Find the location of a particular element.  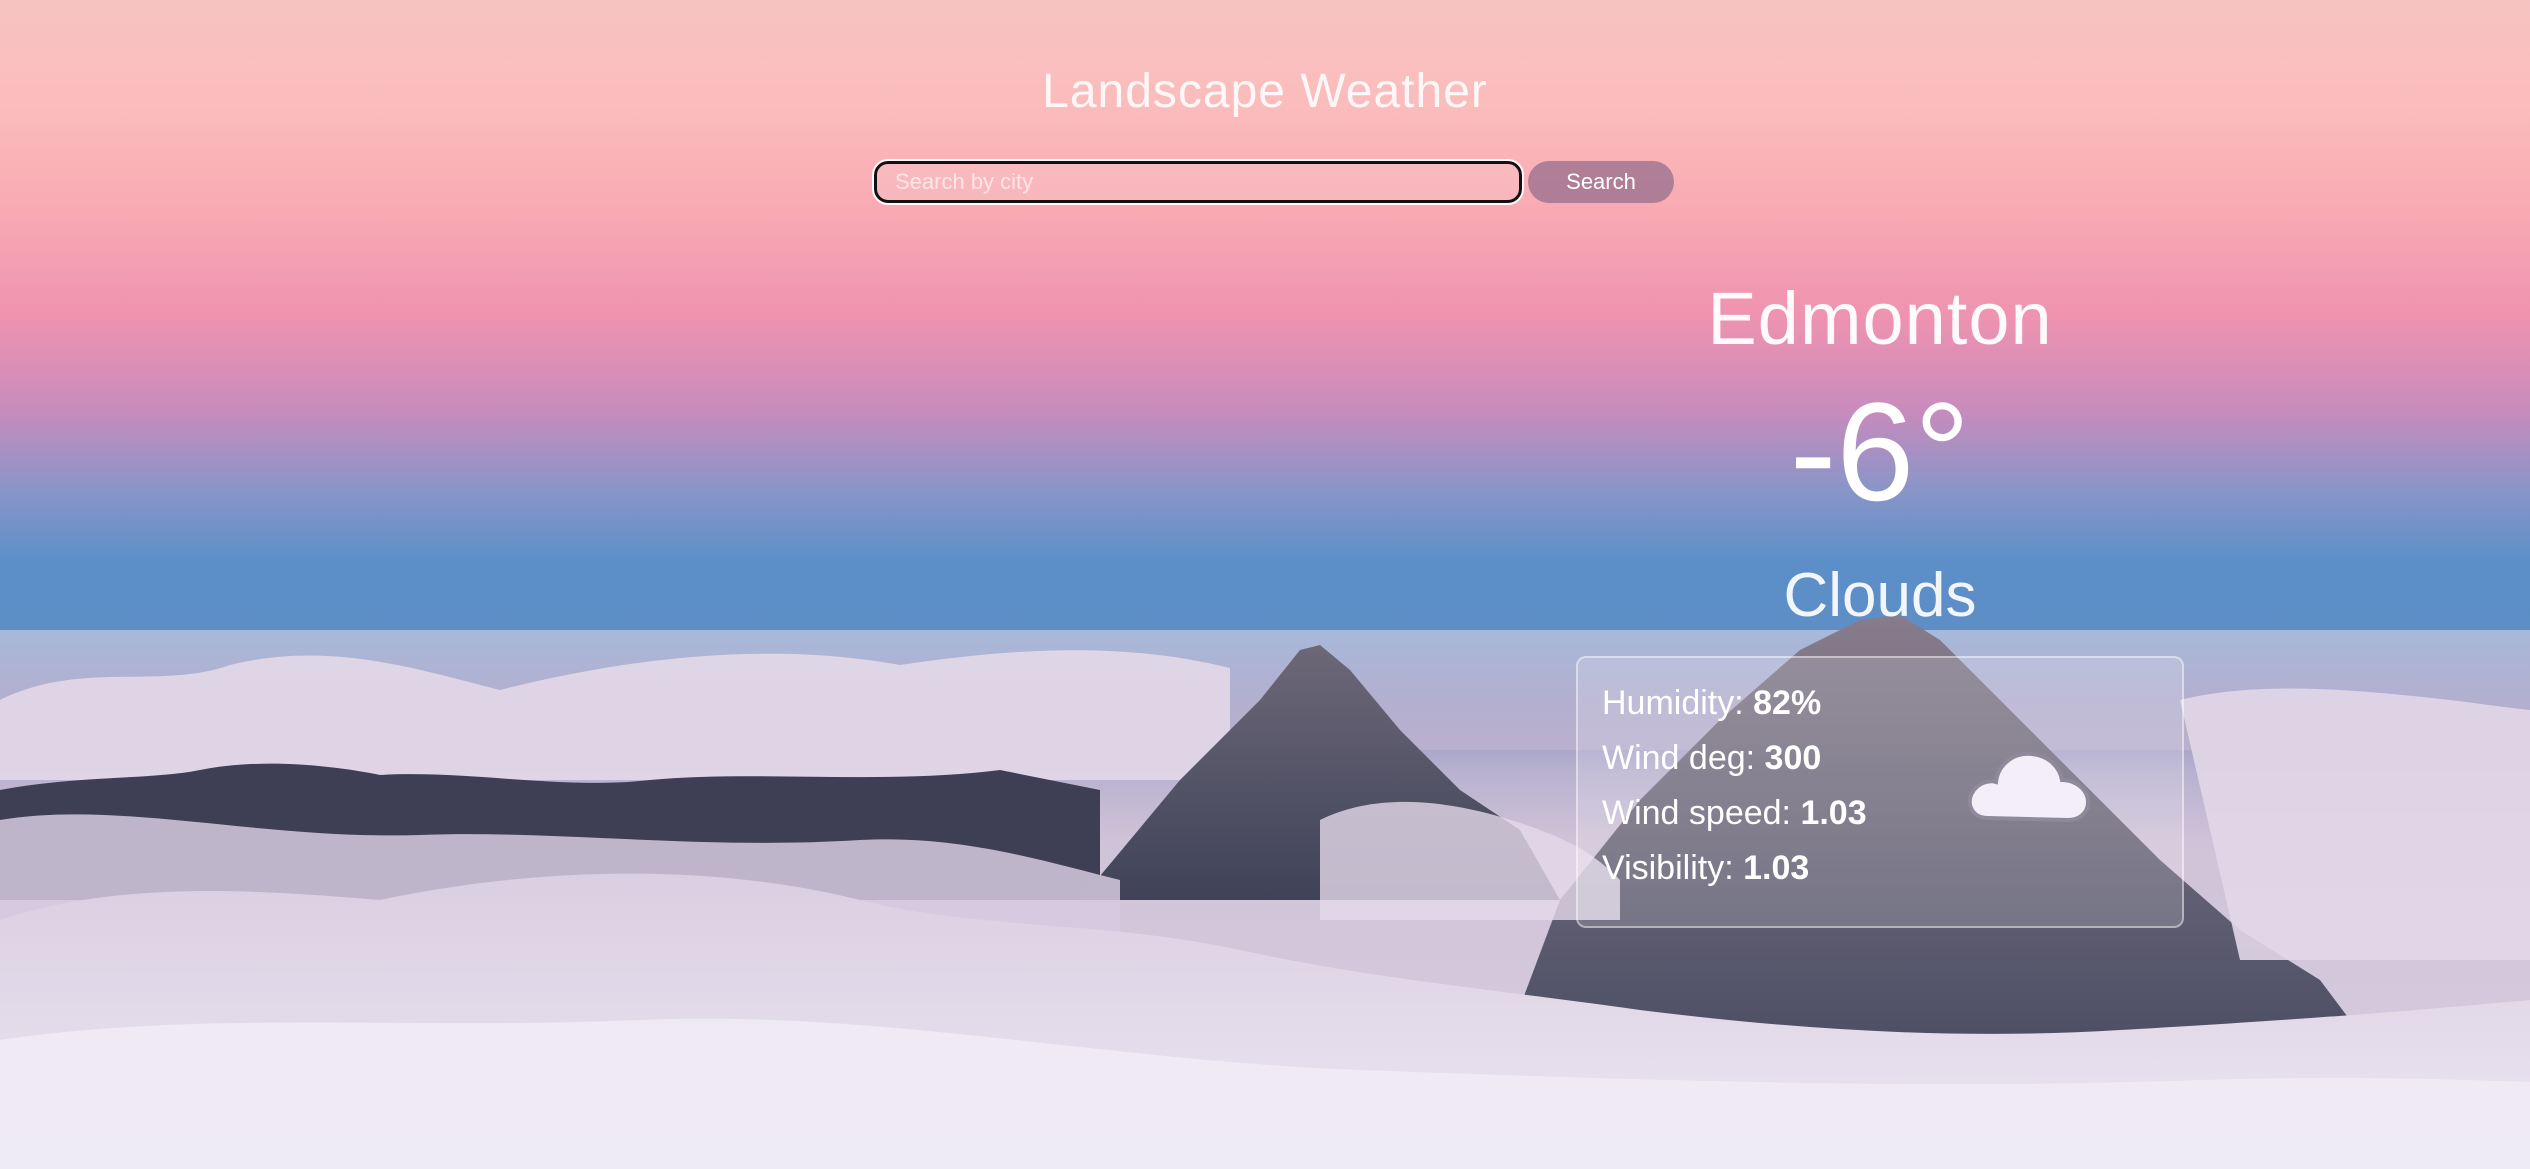

app-title: Landscape Weather is located at coordinates (1265, 91).